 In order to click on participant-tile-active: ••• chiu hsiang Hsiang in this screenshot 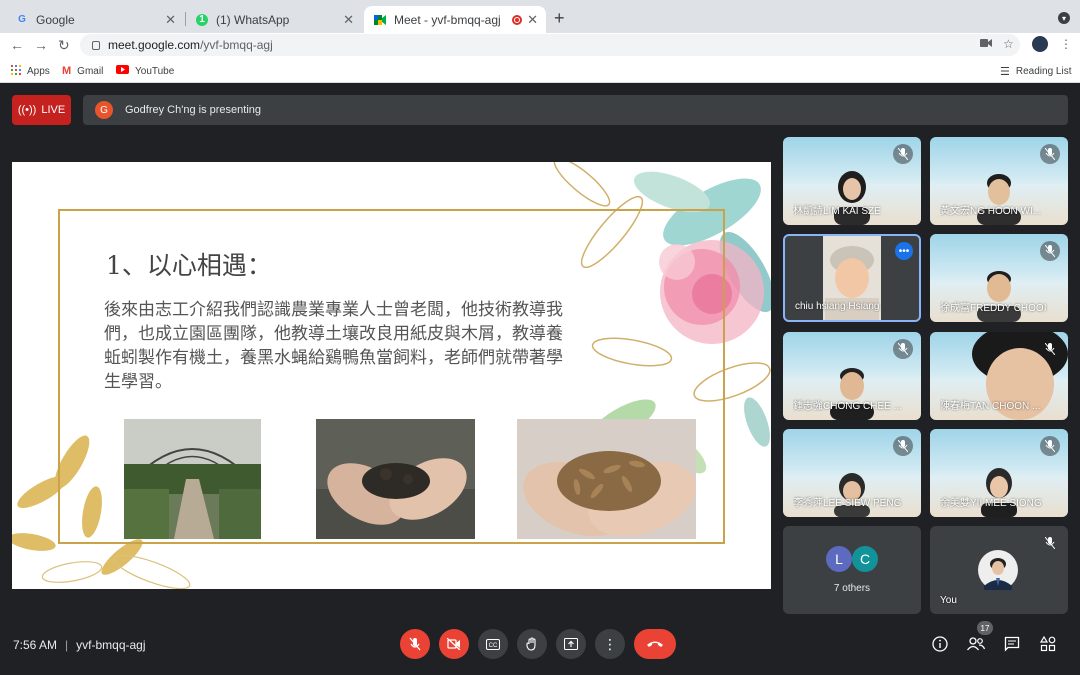, I will do `click(852, 278)`.